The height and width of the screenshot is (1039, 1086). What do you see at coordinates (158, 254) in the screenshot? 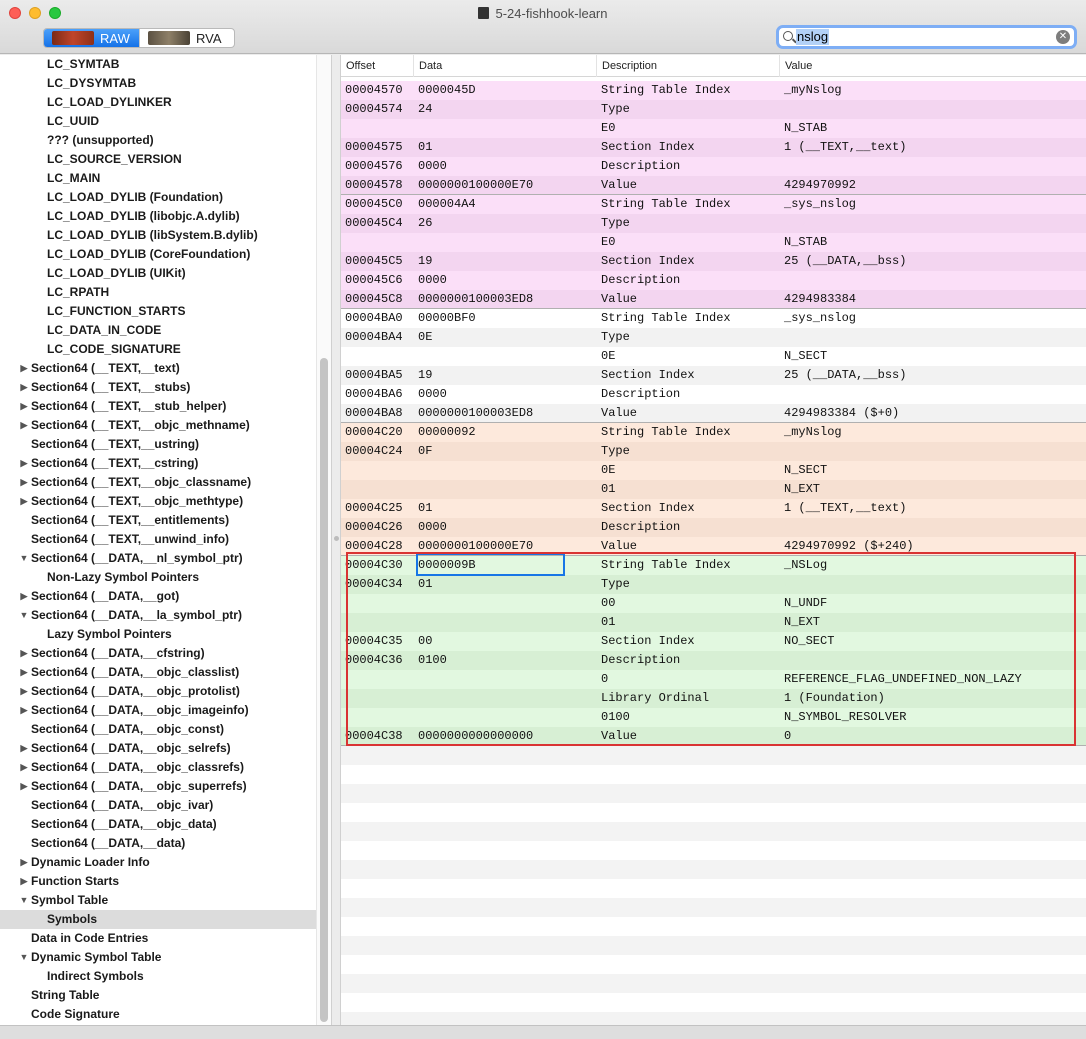
I see `sidebar-item: LC_LOAD_DYLIB (CoreFoundation)` at bounding box center [158, 254].